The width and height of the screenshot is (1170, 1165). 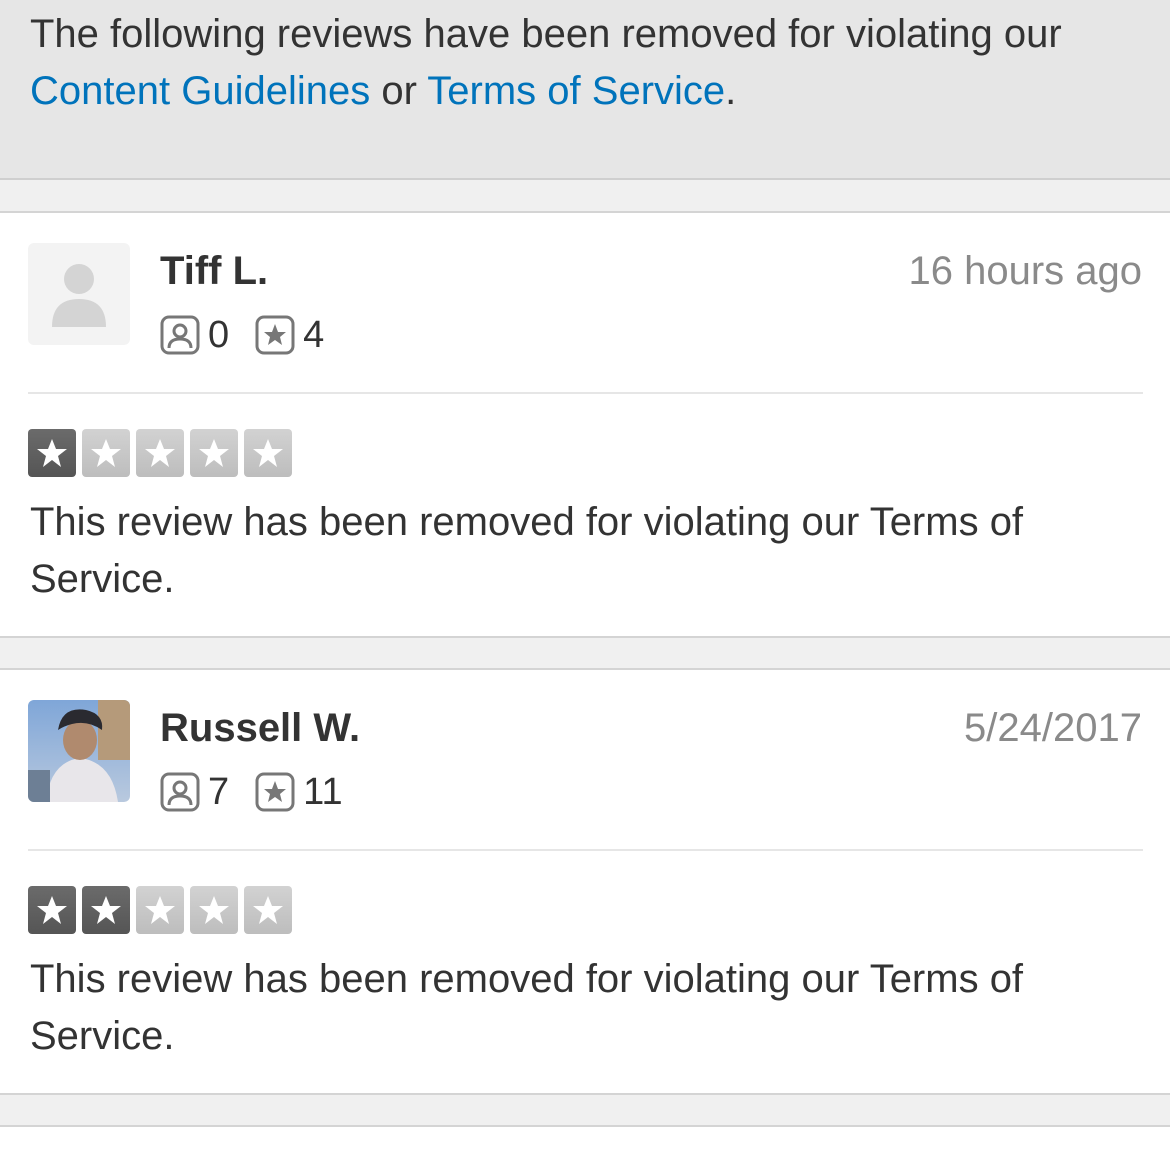 I want to click on user-photo, so click(x=79, y=751).